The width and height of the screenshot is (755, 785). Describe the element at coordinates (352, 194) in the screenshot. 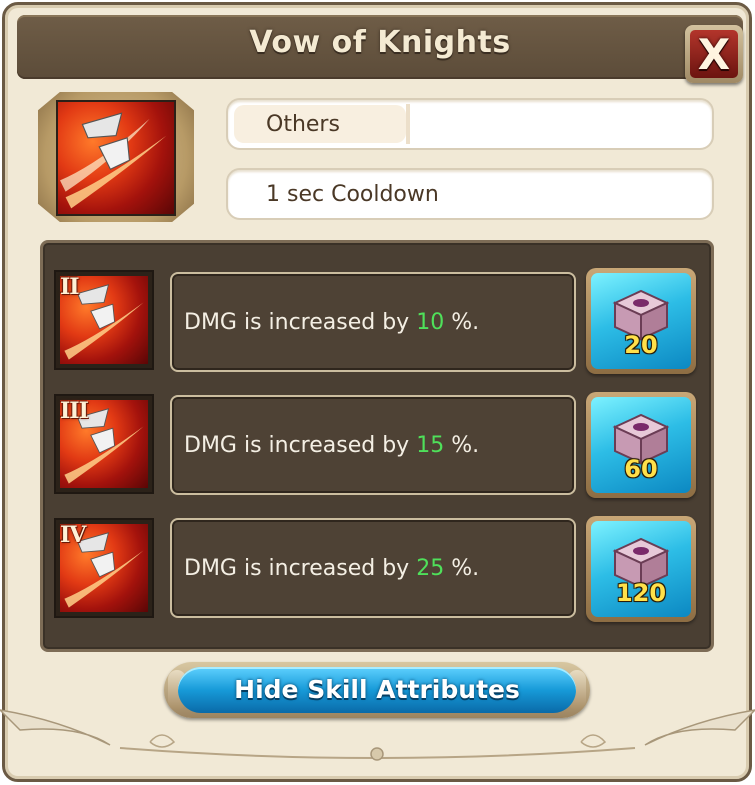

I see `cooldown-label: 1 sec Cooldown` at that location.